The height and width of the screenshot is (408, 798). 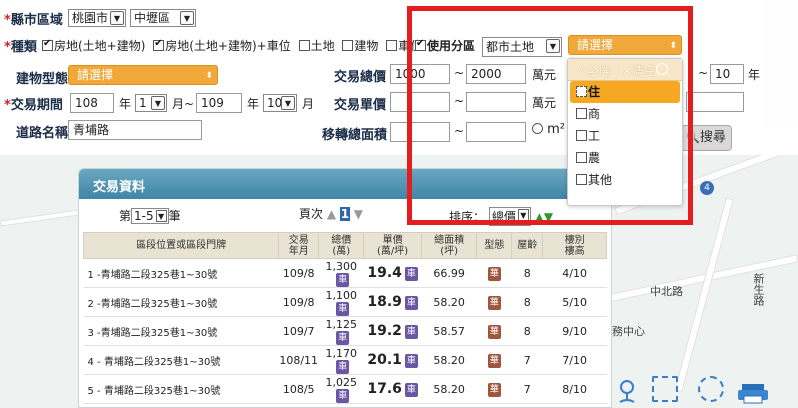 I want to click on period-to-year-input: 109, so click(x=219, y=103).